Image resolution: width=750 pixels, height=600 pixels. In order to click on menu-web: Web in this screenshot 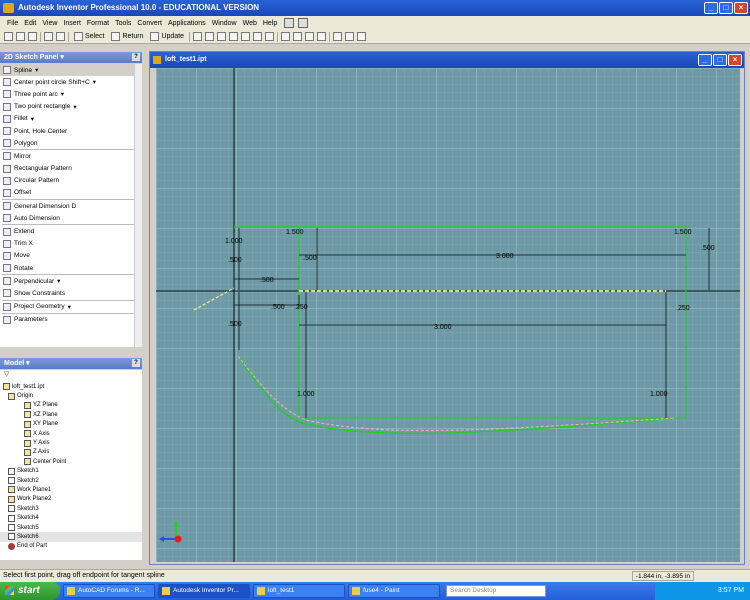, I will do `click(250, 23)`.